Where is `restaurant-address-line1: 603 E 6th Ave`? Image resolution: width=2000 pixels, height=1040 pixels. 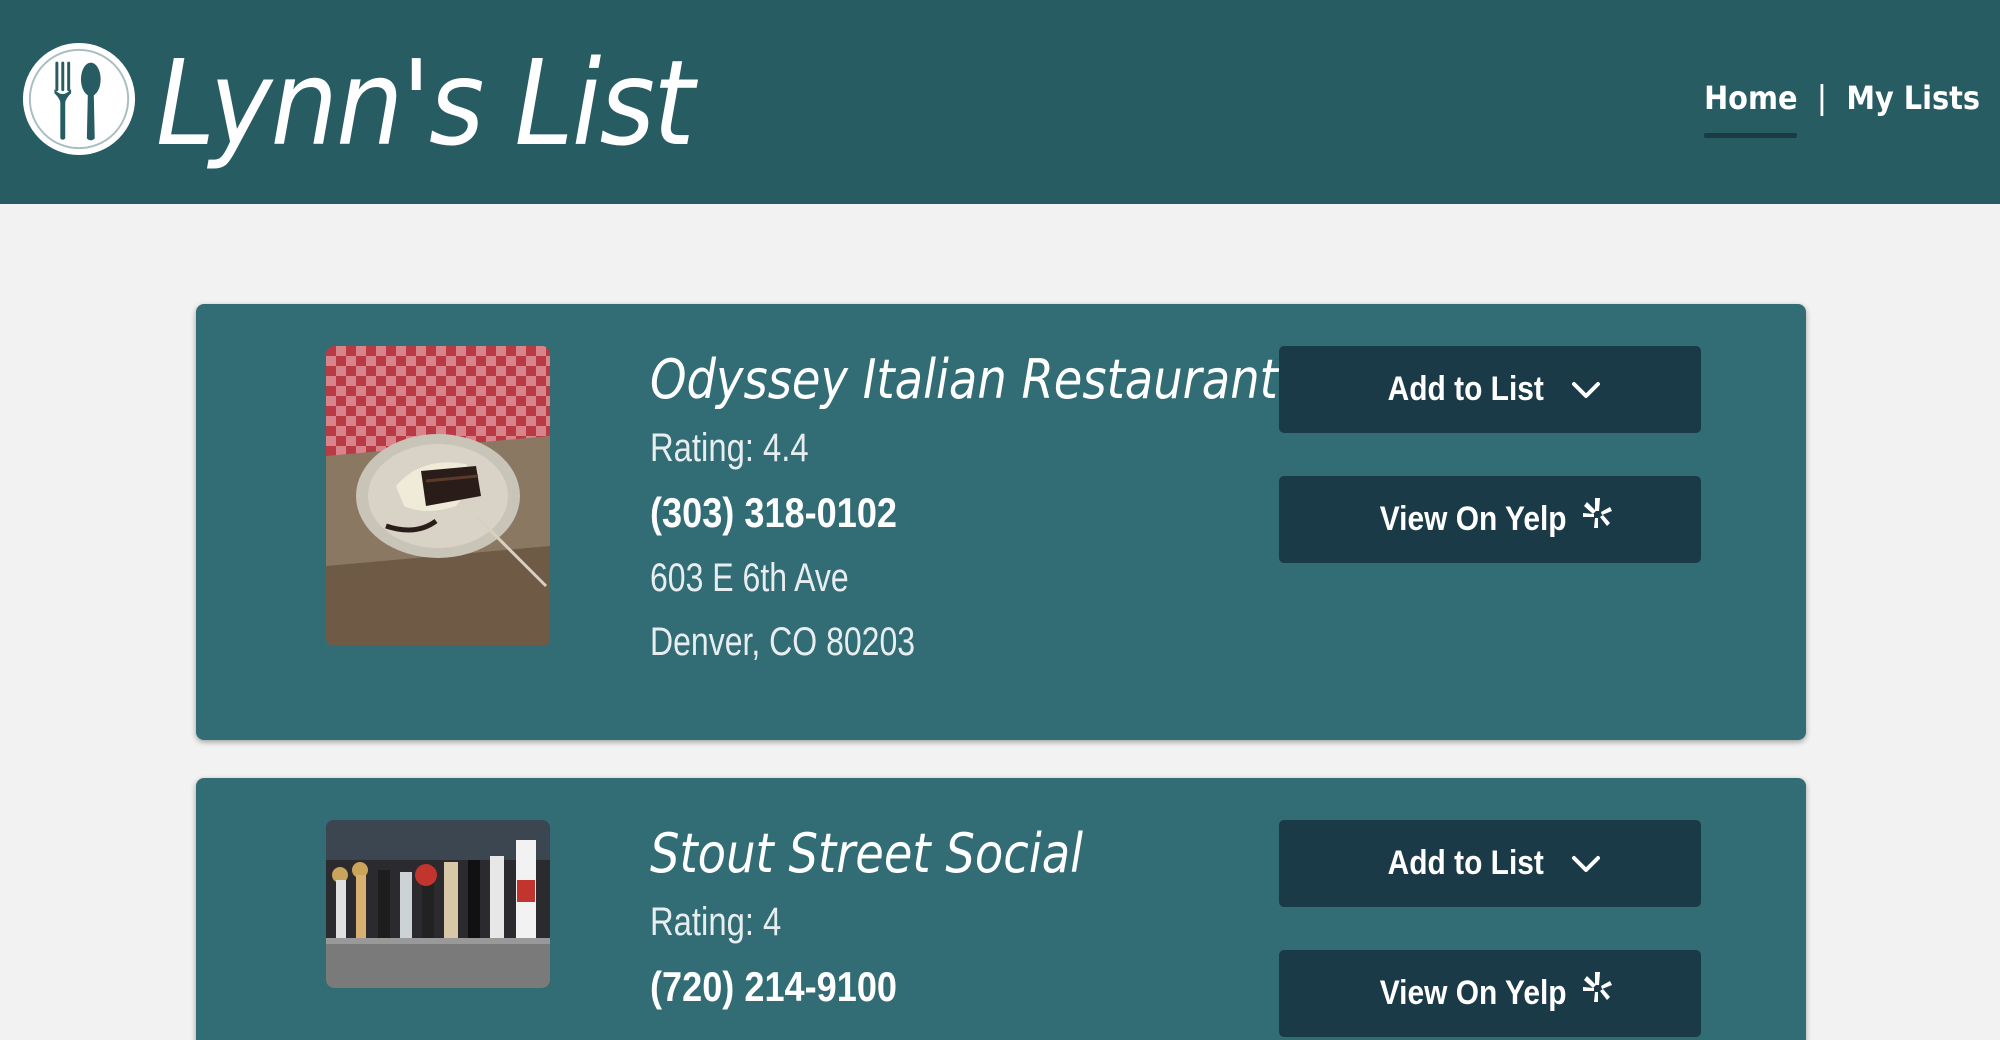 restaurant-address-line1: 603 E 6th Ave is located at coordinates (749, 578).